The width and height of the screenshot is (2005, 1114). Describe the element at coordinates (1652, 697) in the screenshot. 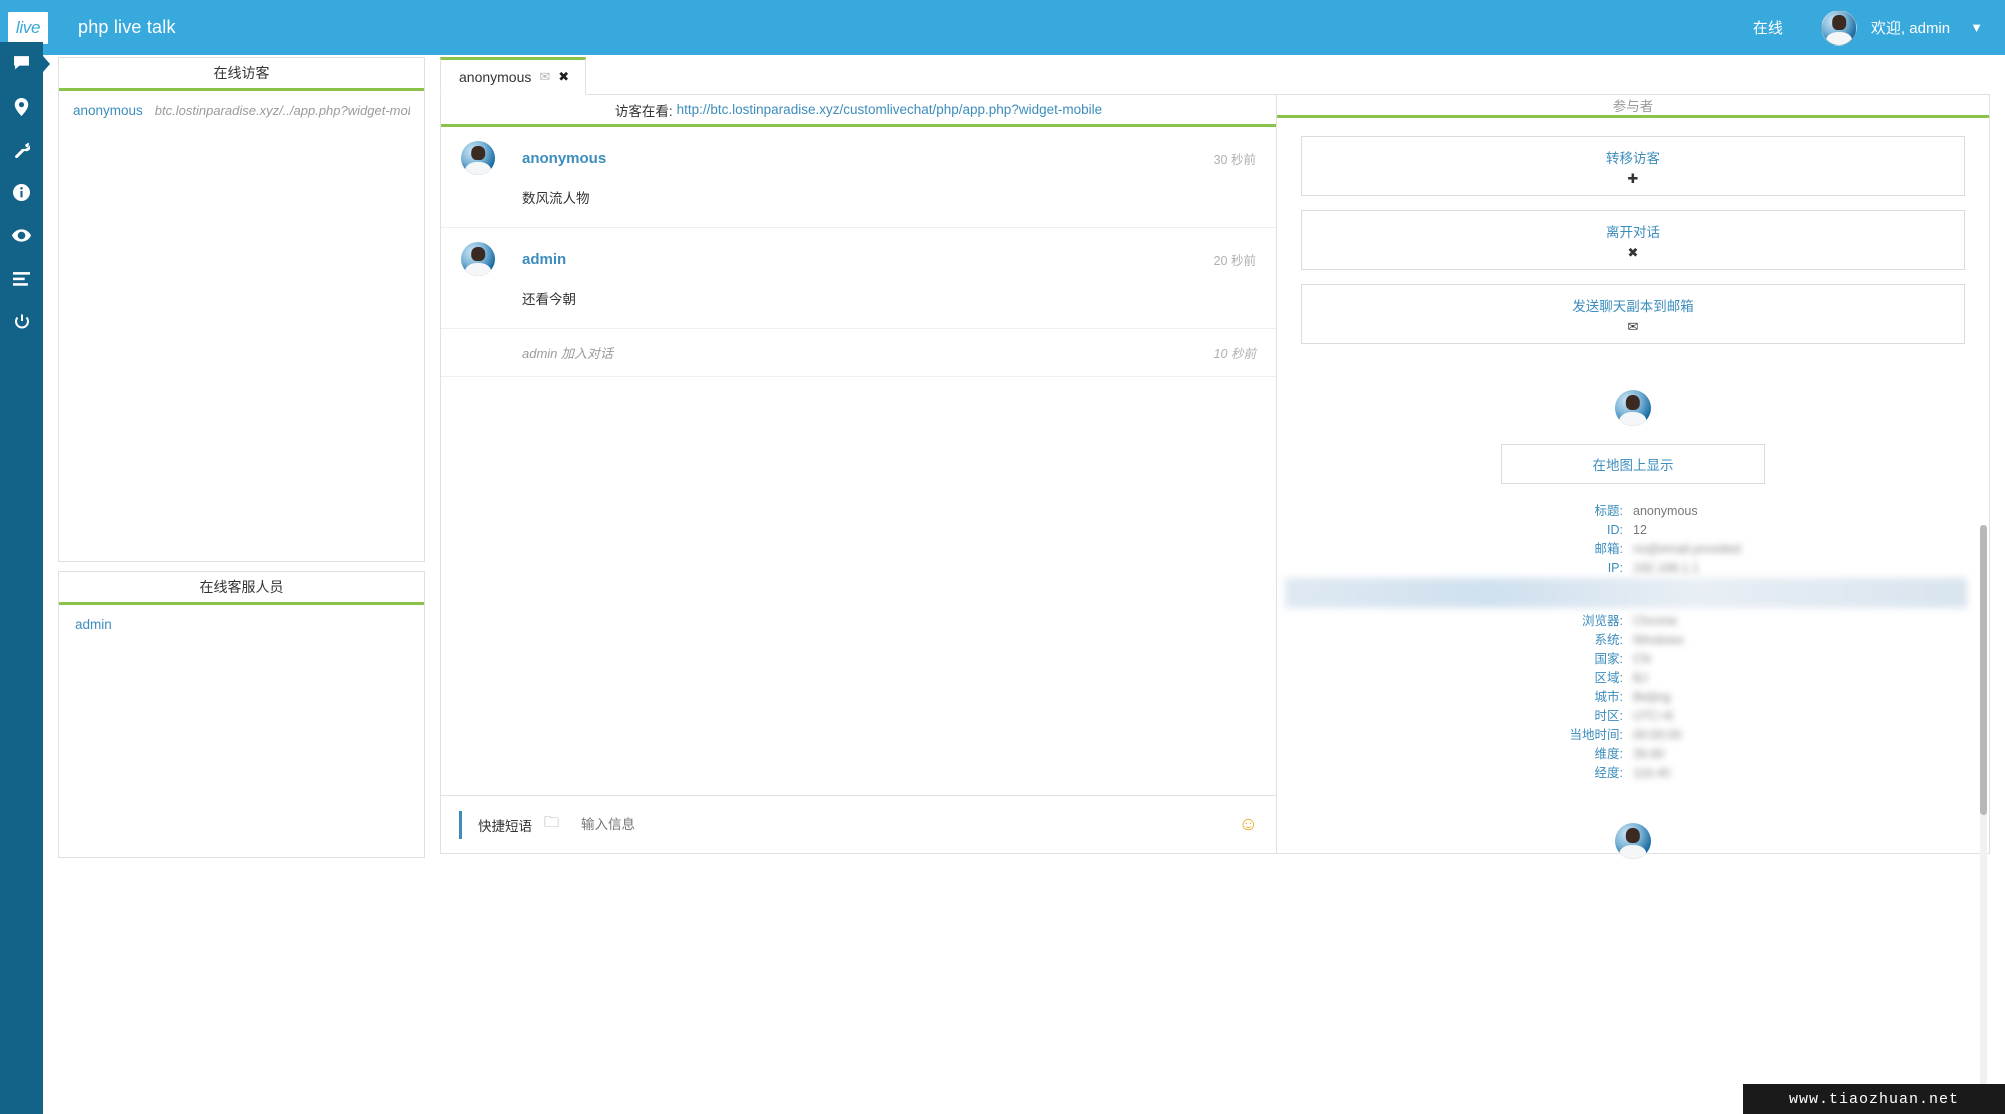

I see `detail-value: Beijing` at that location.